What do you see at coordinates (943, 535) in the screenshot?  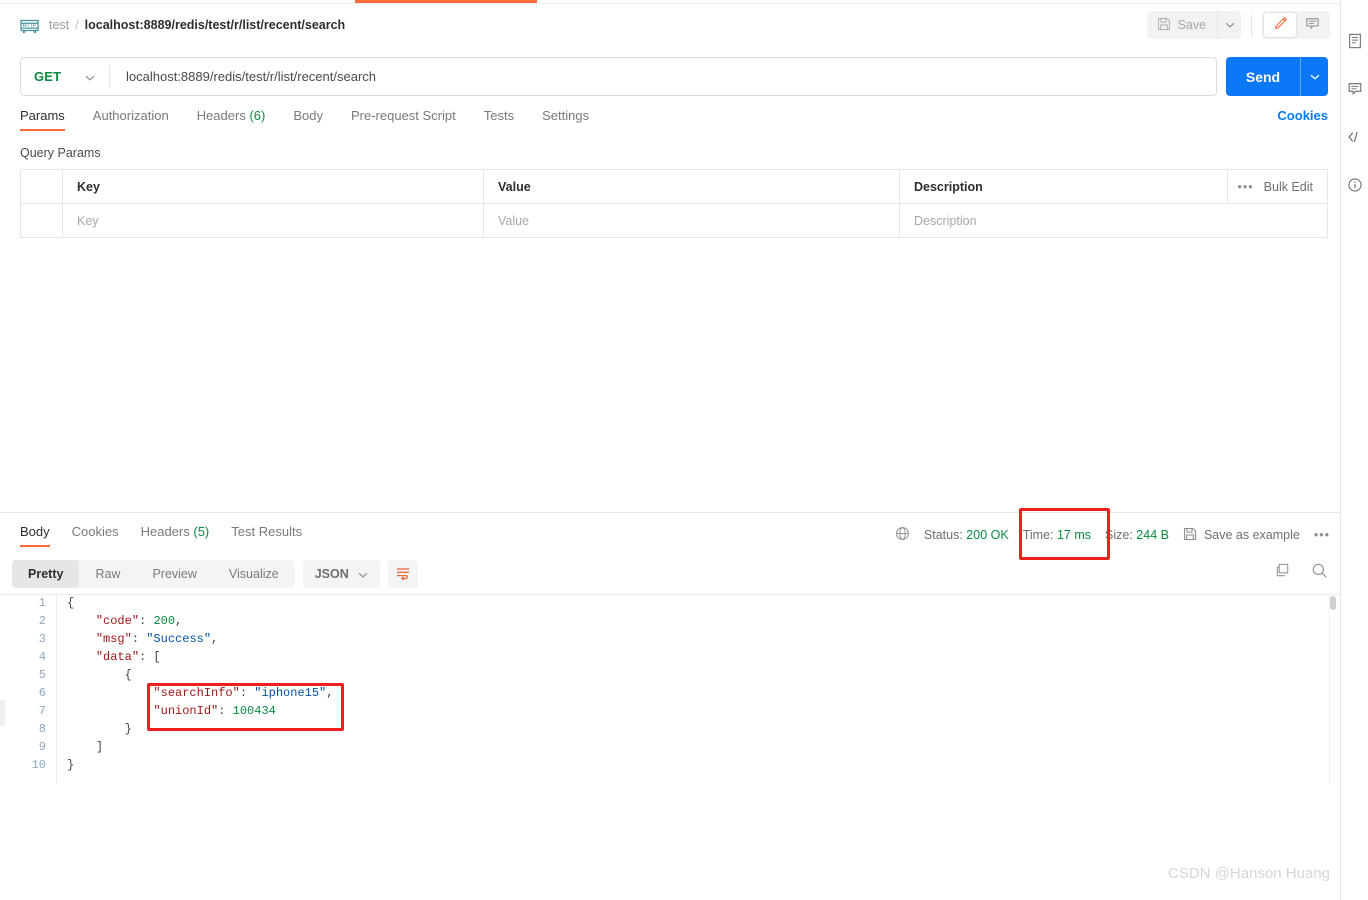 I see `status-label: Status:` at bounding box center [943, 535].